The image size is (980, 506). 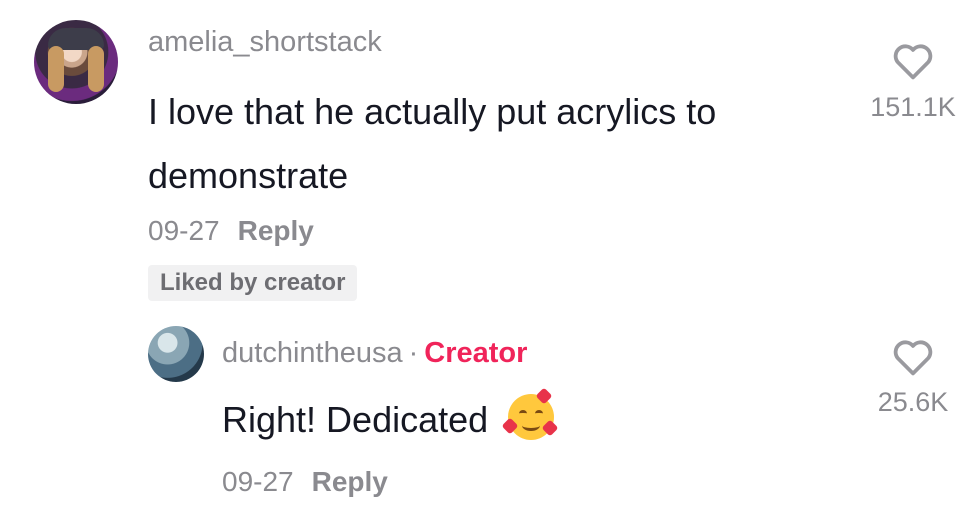 I want to click on comment-text-content: Right! Dedicated, so click(x=355, y=419).